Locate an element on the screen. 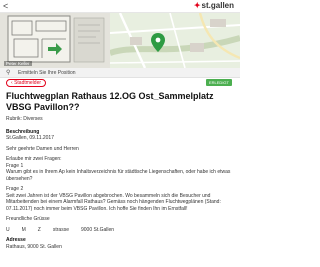 Image resolution: width=320 pixels, height=267 pixels. floor-plan-image is located at coordinates (55, 40).